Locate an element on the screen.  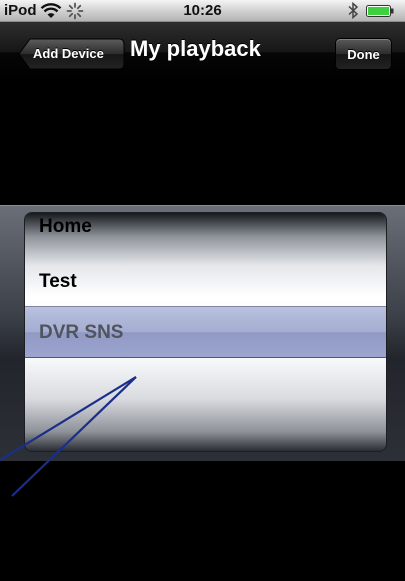
annotation-arrow is located at coordinates (68, 436).